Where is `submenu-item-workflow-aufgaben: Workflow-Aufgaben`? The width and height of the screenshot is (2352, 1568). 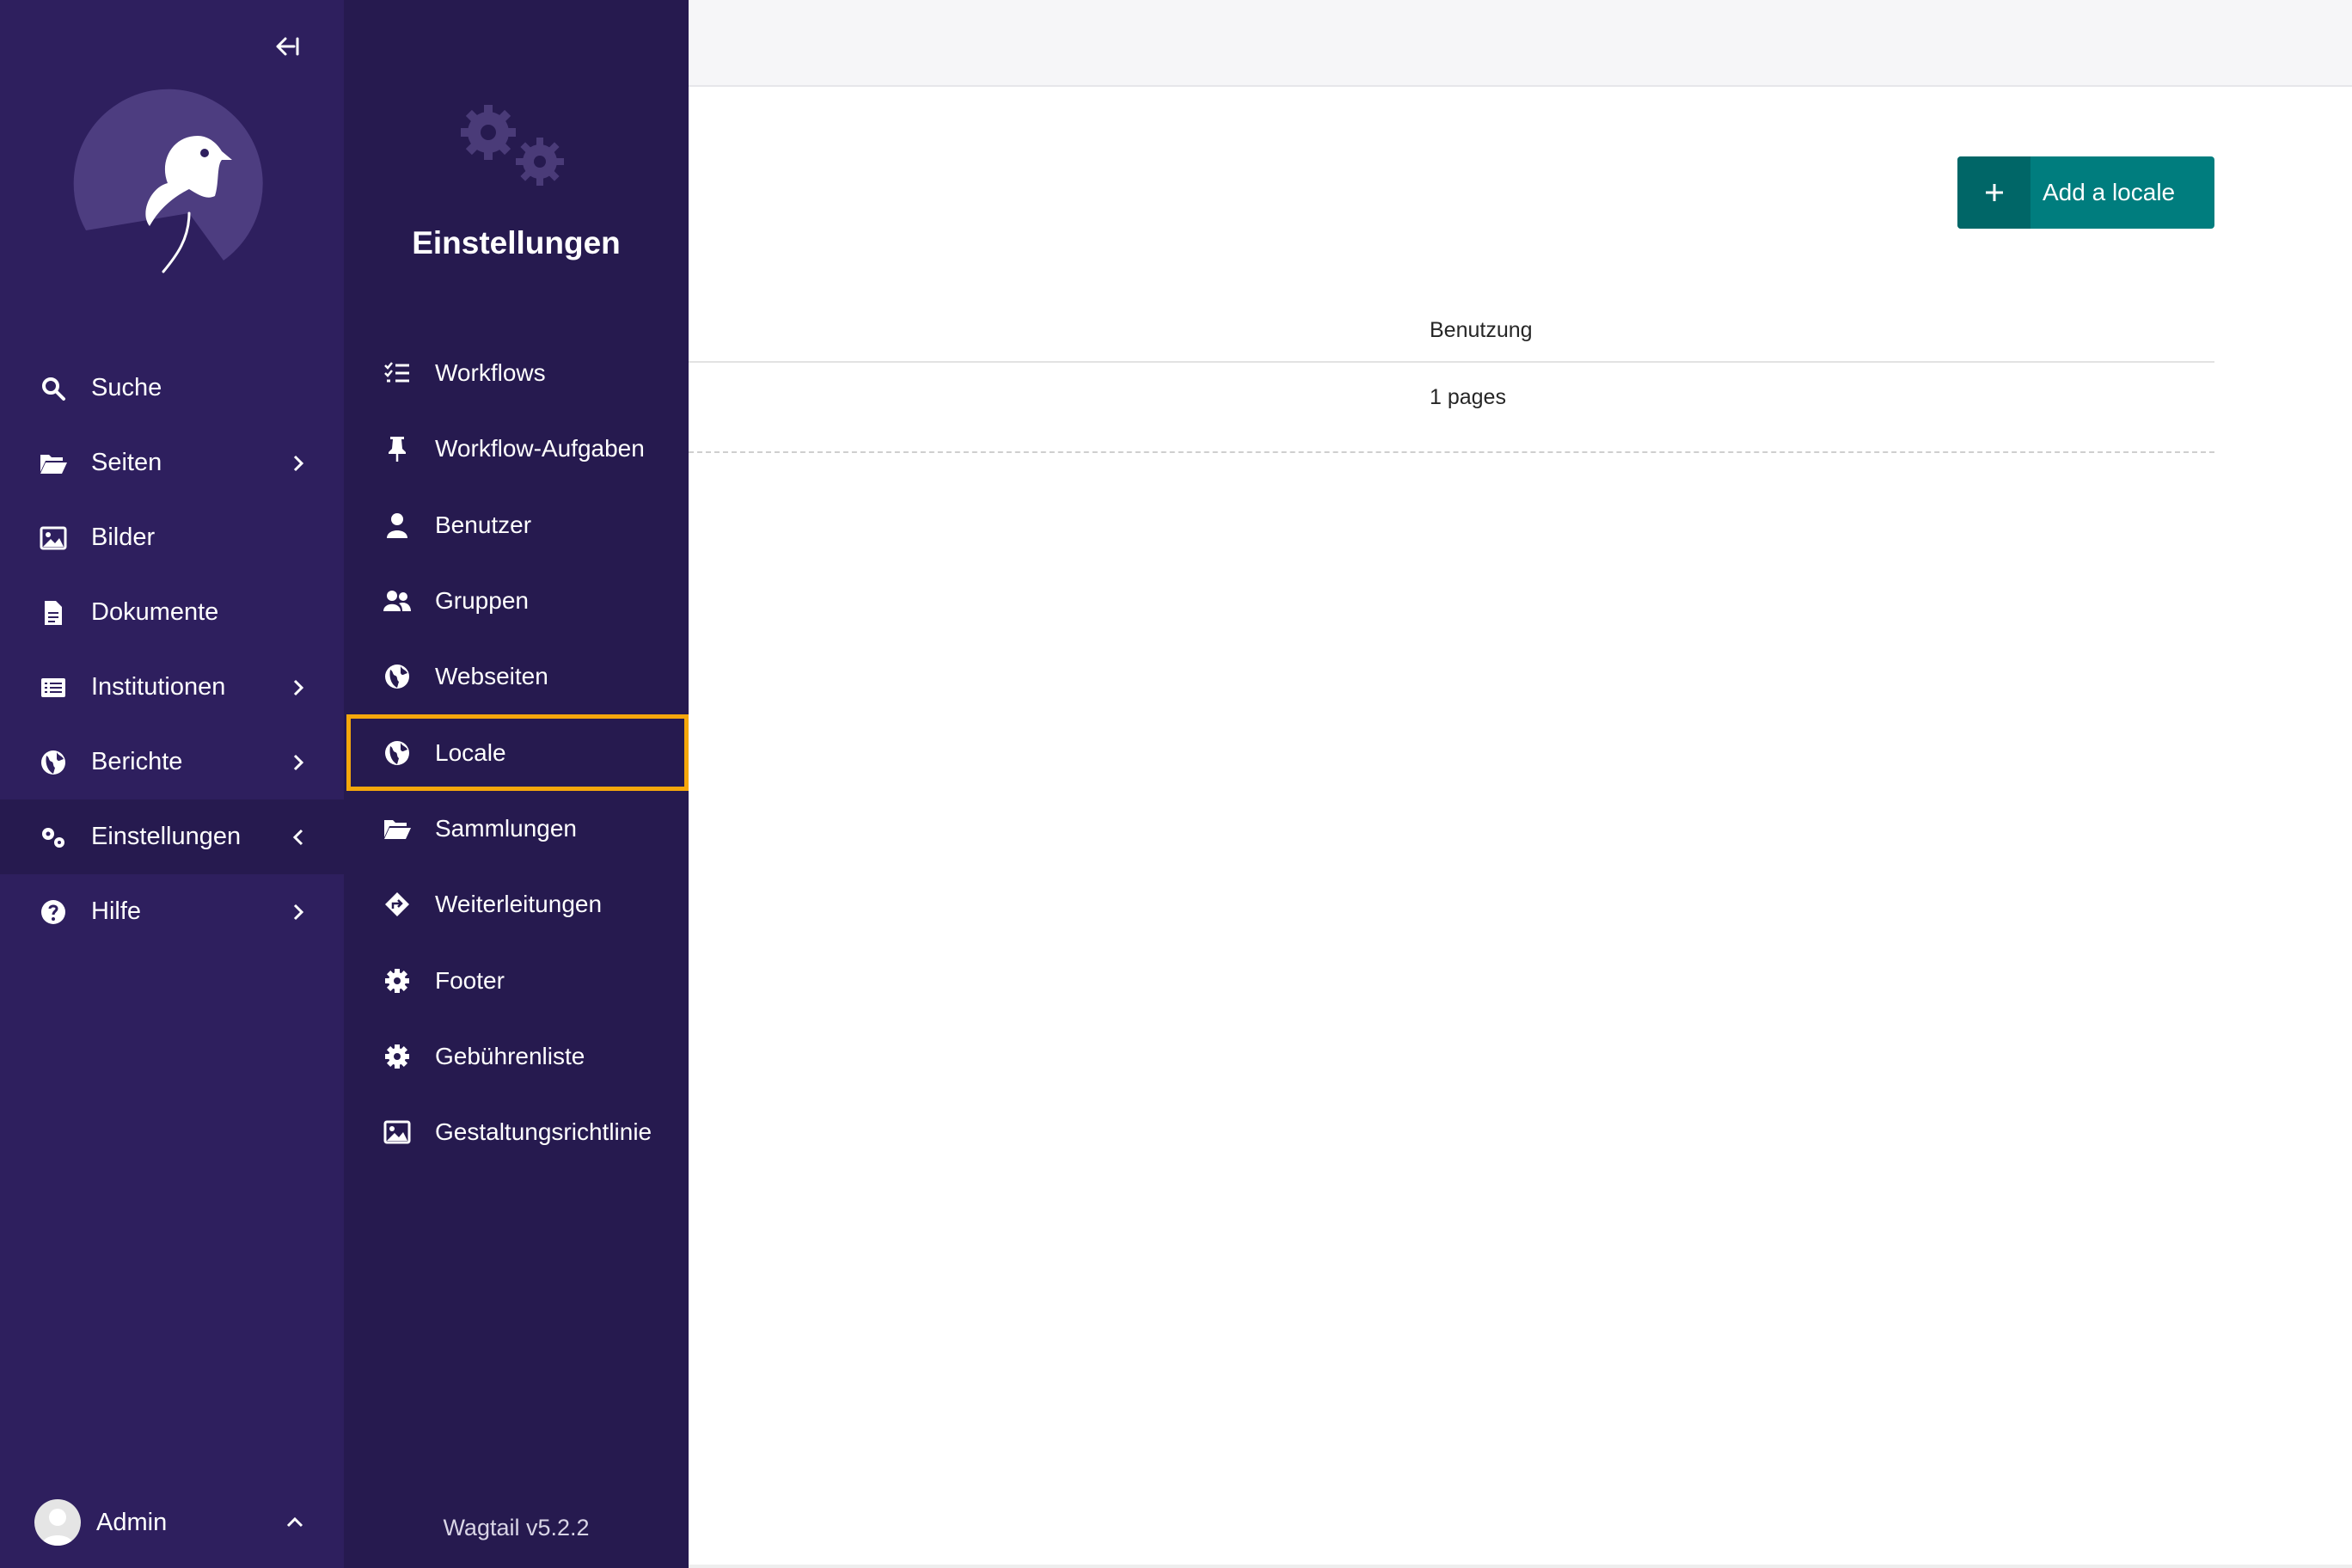
submenu-item-workflow-aufgaben: Workflow-Aufgaben is located at coordinates (516, 449).